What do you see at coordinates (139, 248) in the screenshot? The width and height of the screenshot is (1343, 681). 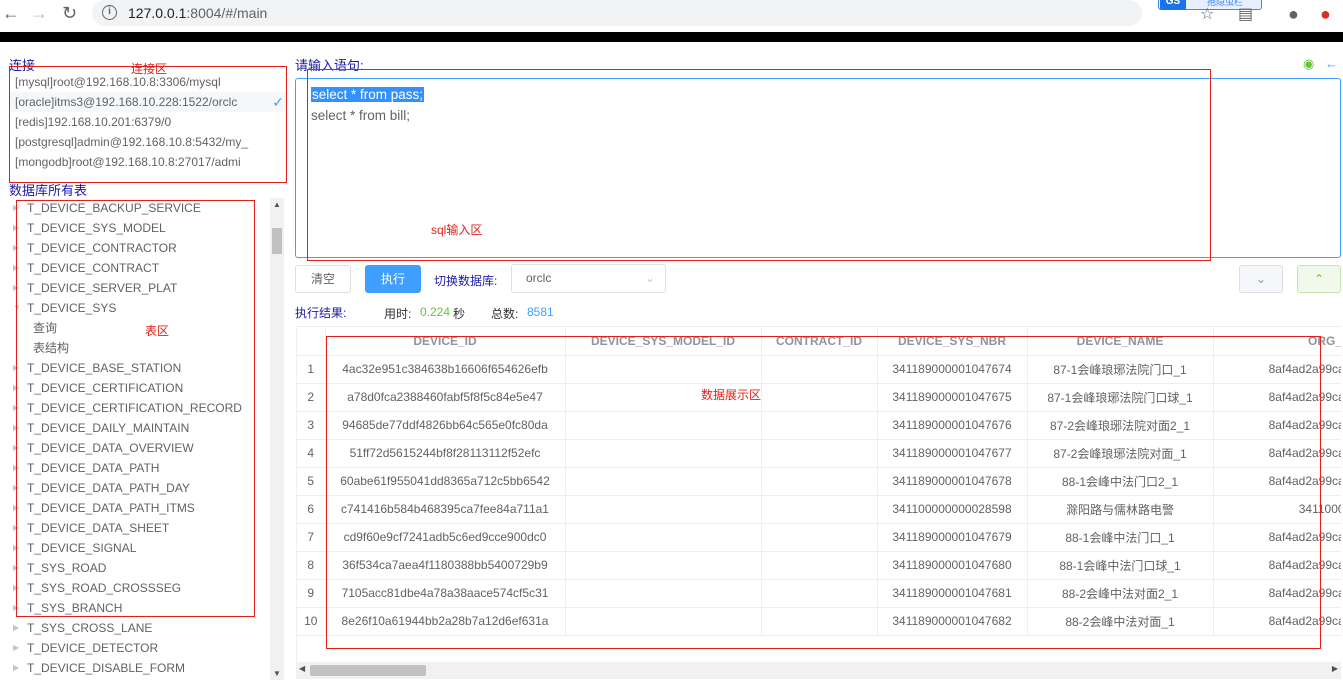 I see `tree-table-item: ▶ T_DEVICE_CONTRACTOR` at bounding box center [139, 248].